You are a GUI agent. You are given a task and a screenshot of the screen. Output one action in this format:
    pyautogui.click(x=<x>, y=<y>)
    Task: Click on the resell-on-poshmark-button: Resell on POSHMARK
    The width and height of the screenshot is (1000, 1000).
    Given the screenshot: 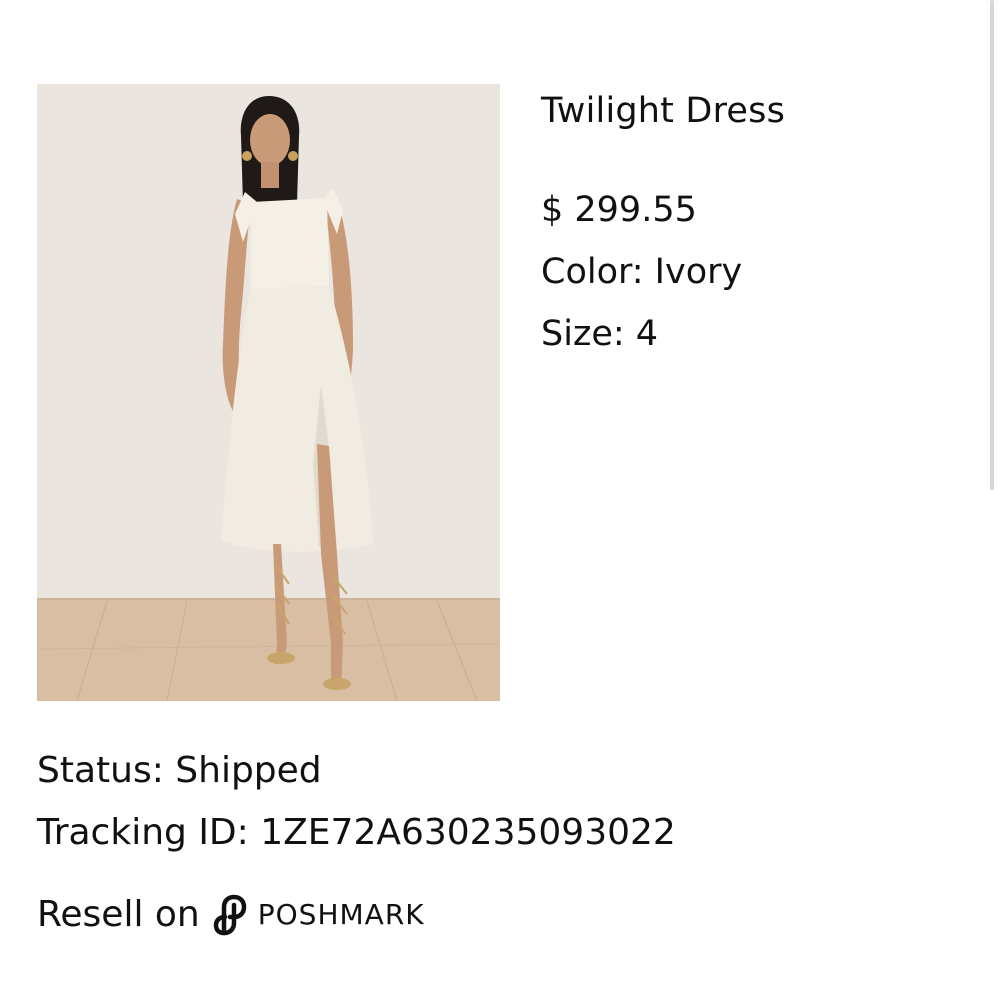 What is the action you would take?
    pyautogui.click(x=231, y=915)
    